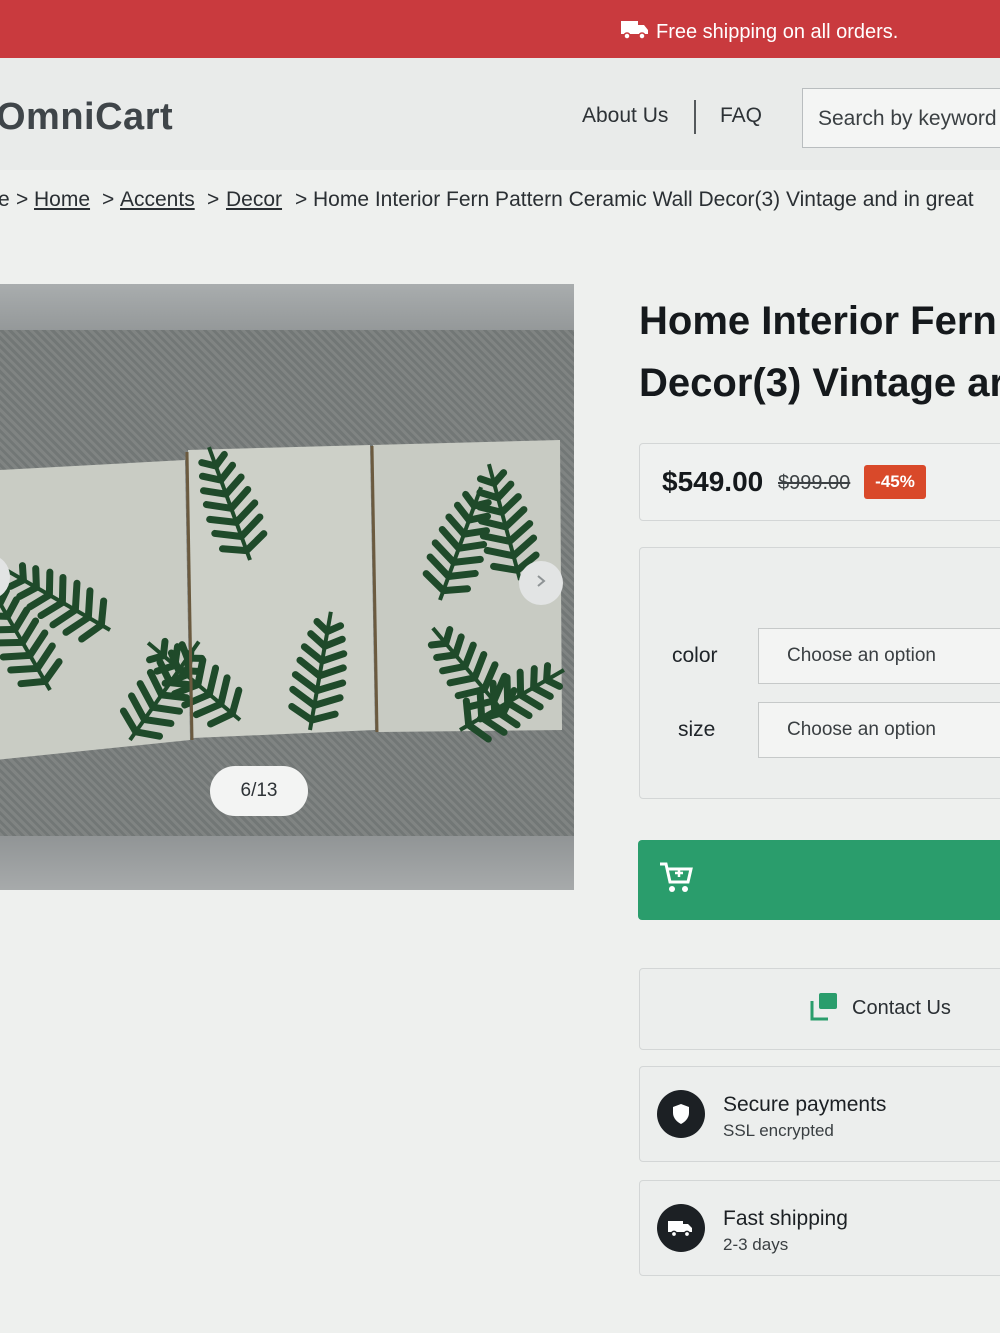 The height and width of the screenshot is (1333, 1000). Describe the element at coordinates (259, 791) in the screenshot. I see `gallery-counter: 6/13` at that location.